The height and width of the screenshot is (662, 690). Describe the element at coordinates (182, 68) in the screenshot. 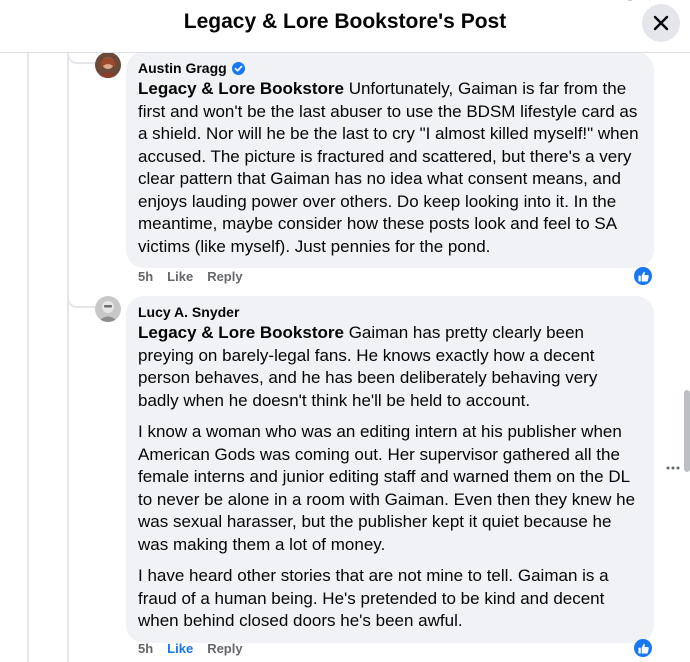

I see `comment-author: Austin Gragg` at that location.